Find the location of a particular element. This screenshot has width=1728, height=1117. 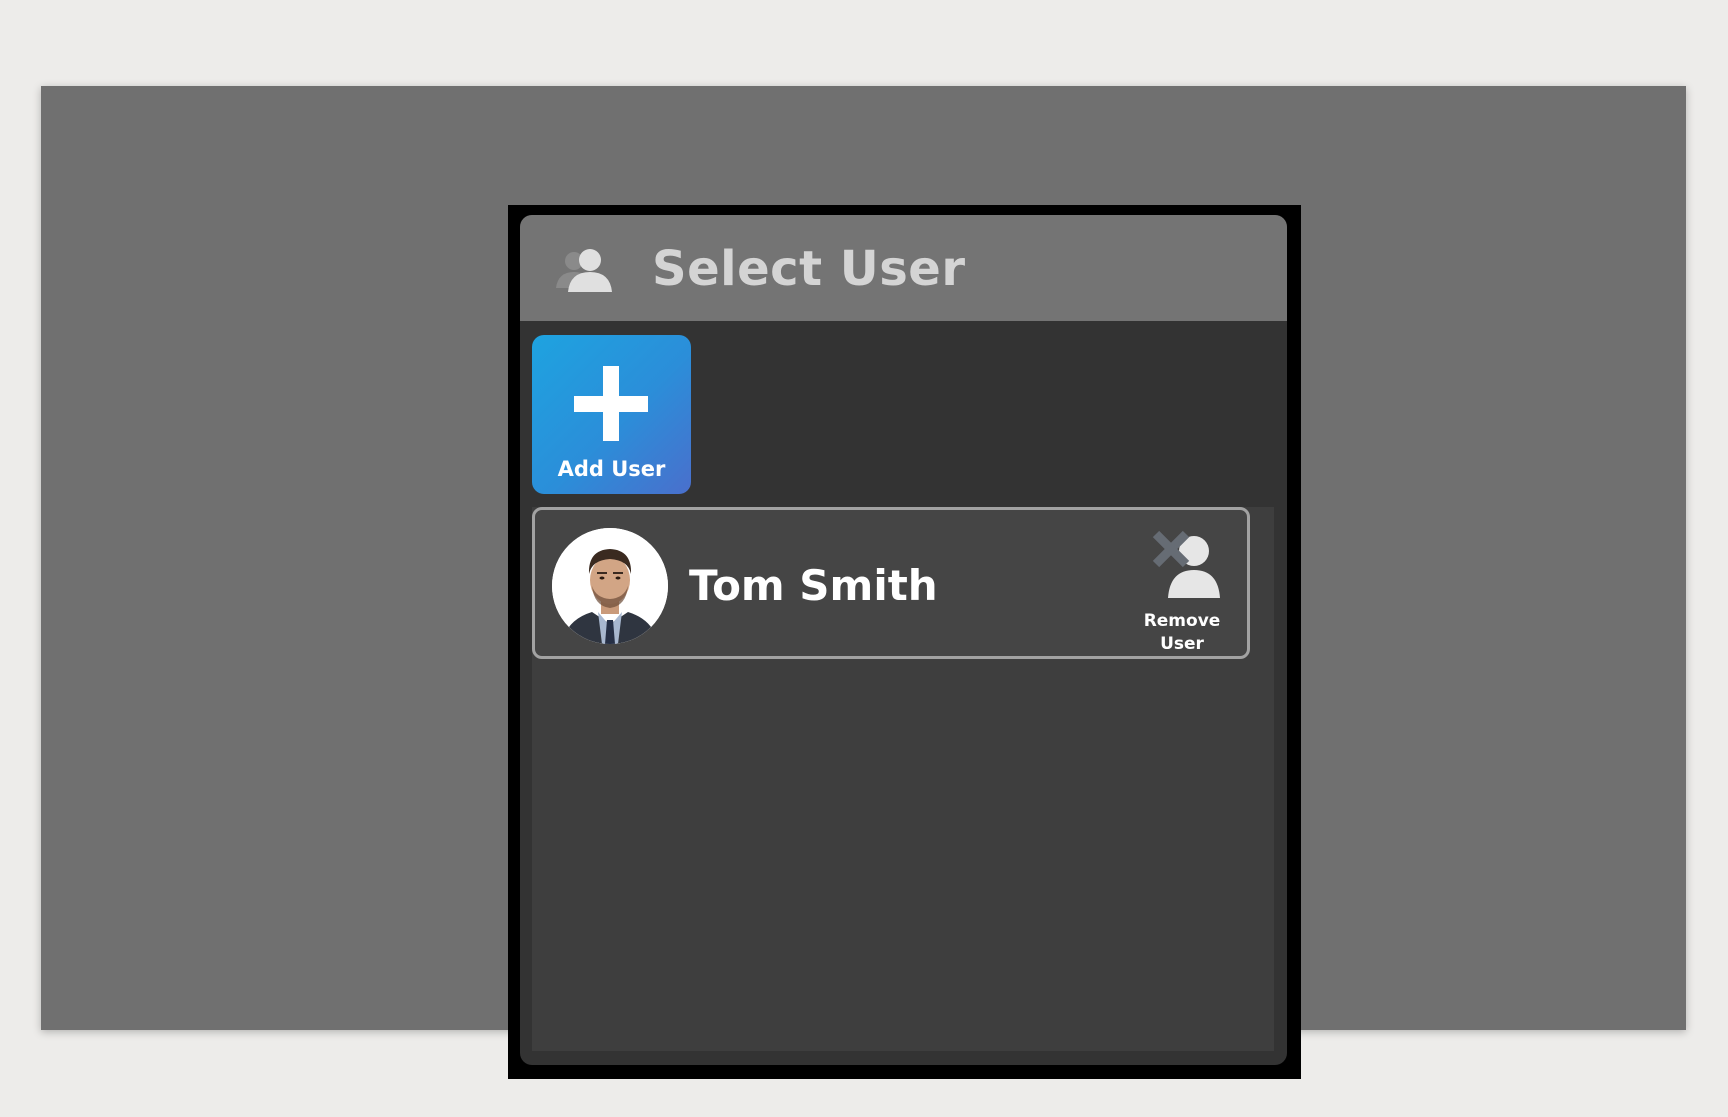

dialog-title: Select User is located at coordinates (809, 269).